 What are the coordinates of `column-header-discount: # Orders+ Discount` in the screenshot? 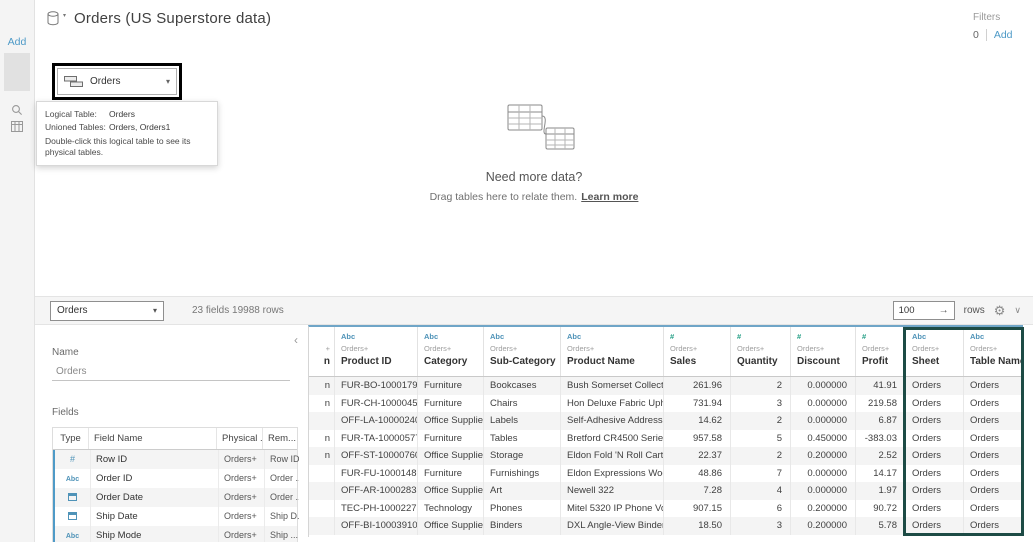 It's located at (823, 351).